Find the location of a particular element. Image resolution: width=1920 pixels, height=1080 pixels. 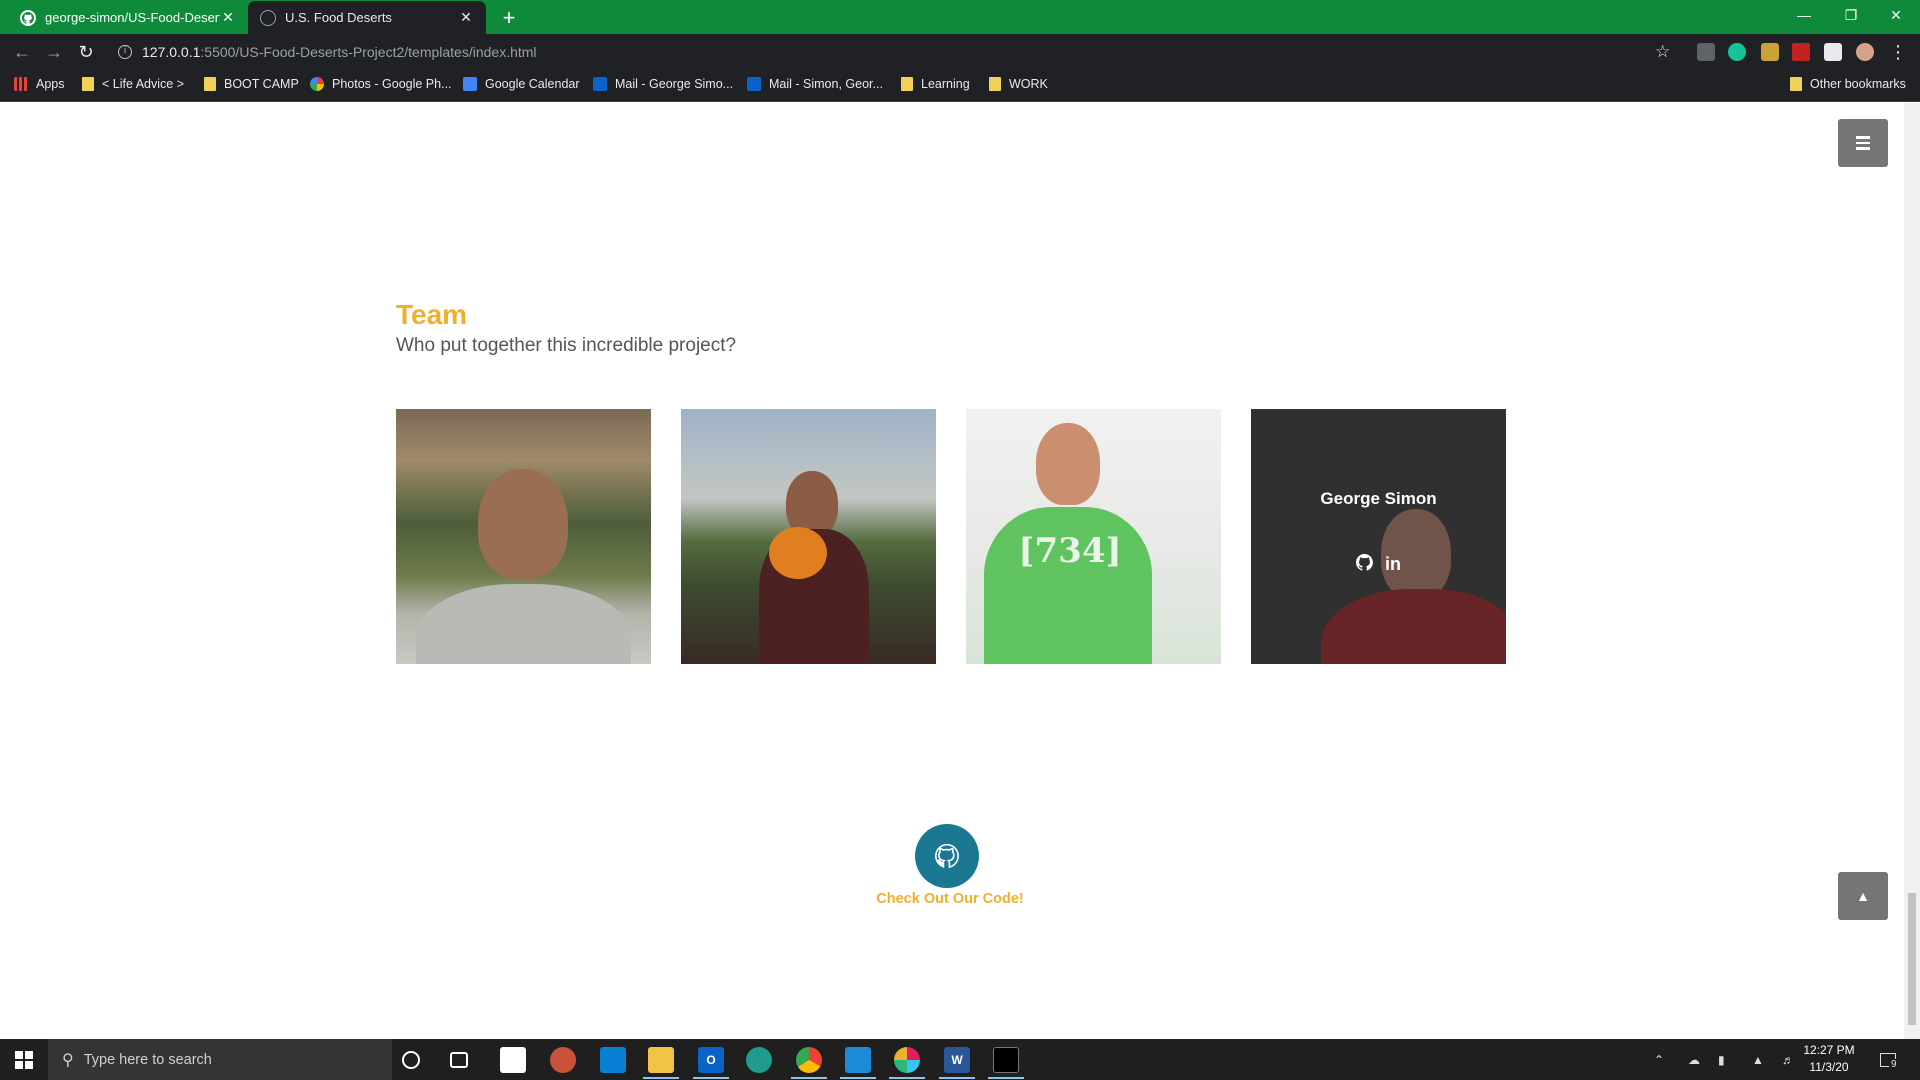

app-icon is located at coordinates (563, 1060).